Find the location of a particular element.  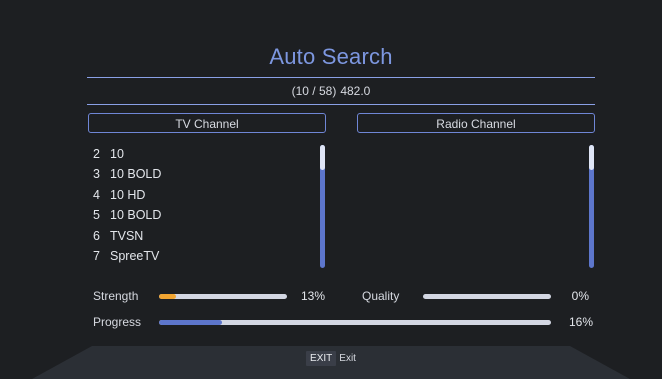

scan-info: (10 / 58) 482.0 is located at coordinates (331, 91).